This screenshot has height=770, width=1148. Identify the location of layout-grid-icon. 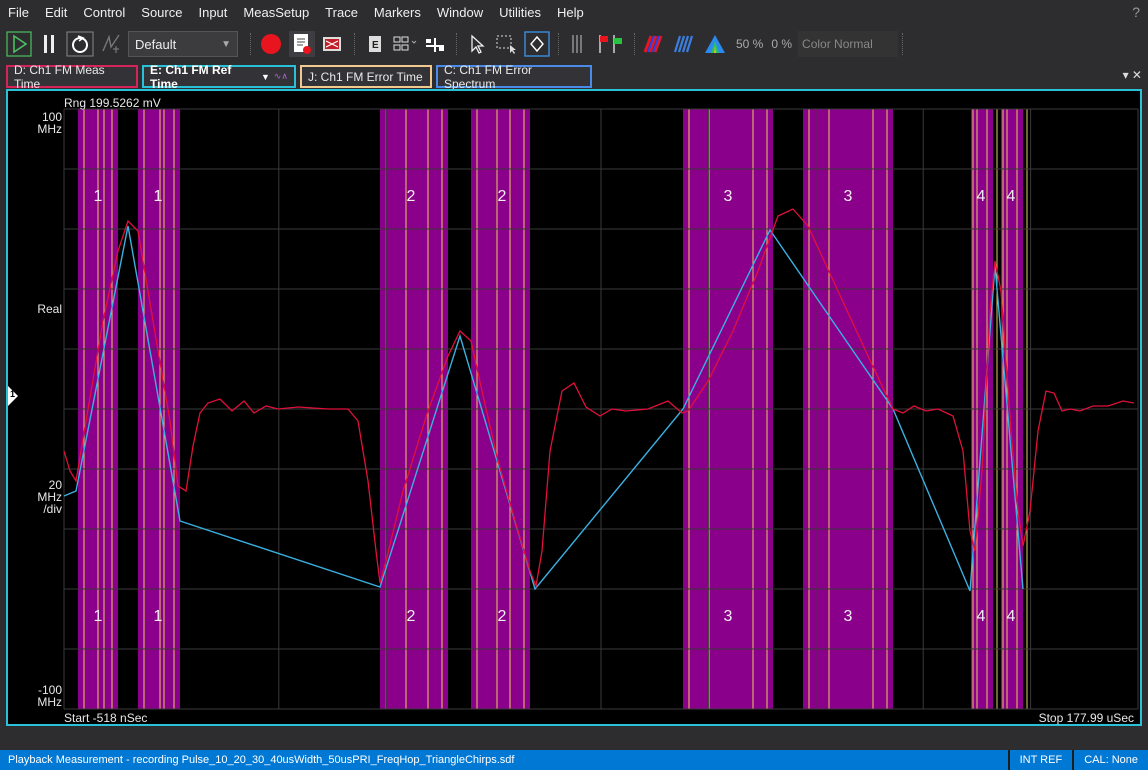
(405, 44).